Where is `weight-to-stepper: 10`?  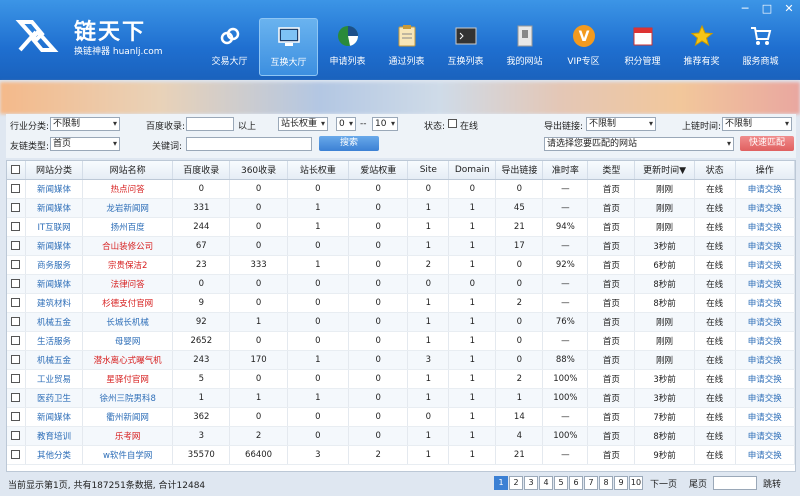
weight-to-stepper: 10 is located at coordinates (385, 124).